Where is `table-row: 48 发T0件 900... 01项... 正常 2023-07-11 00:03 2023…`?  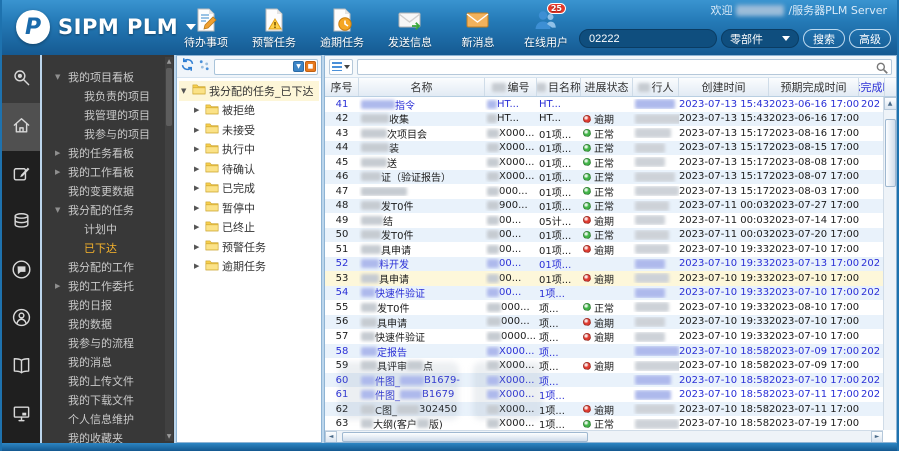 table-row: 48 发T0件 900... 01项... 正常 2023-07-11 00:03 2023… is located at coordinates (610, 205).